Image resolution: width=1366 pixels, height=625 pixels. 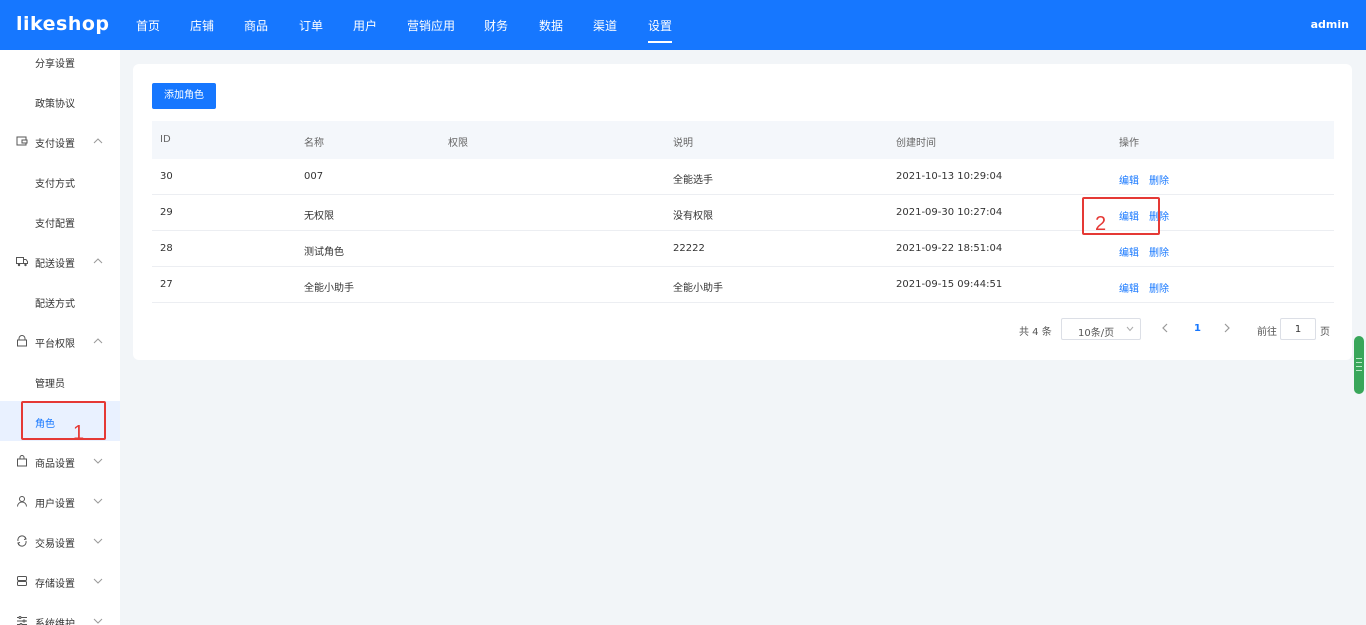 What do you see at coordinates (496, 25) in the screenshot?
I see `nav-finance: 财务` at bounding box center [496, 25].